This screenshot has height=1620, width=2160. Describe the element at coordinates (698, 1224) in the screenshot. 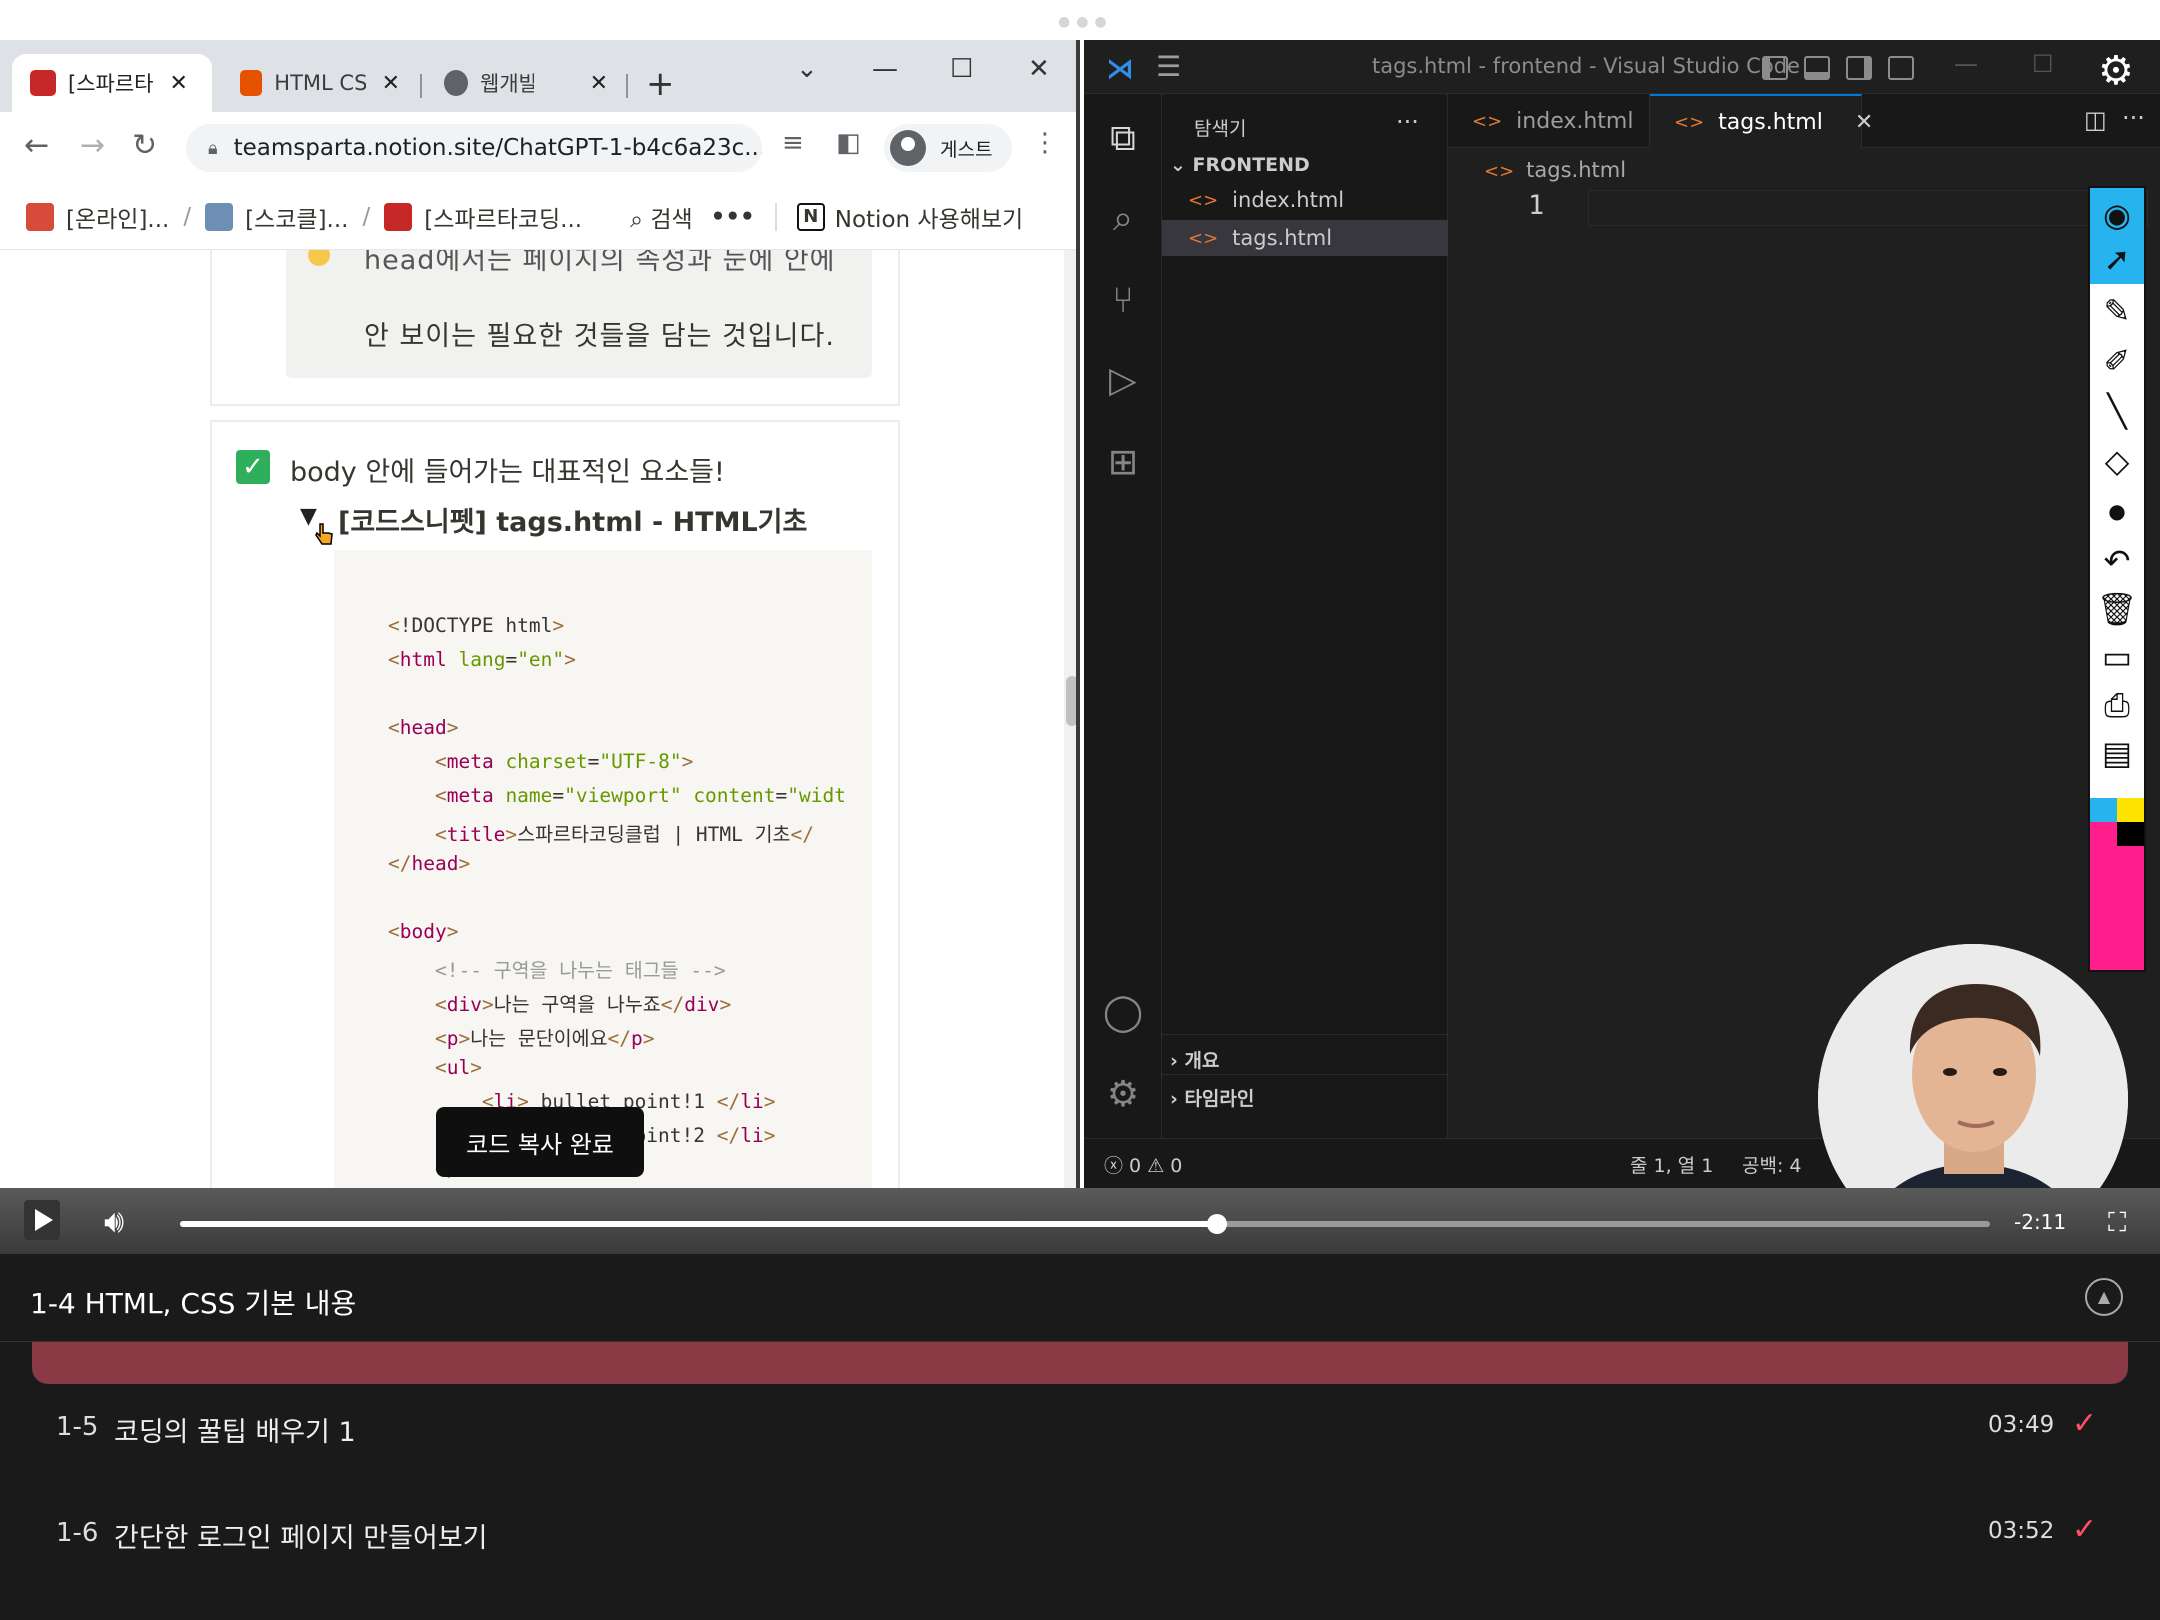

I see `progress-fill` at that location.